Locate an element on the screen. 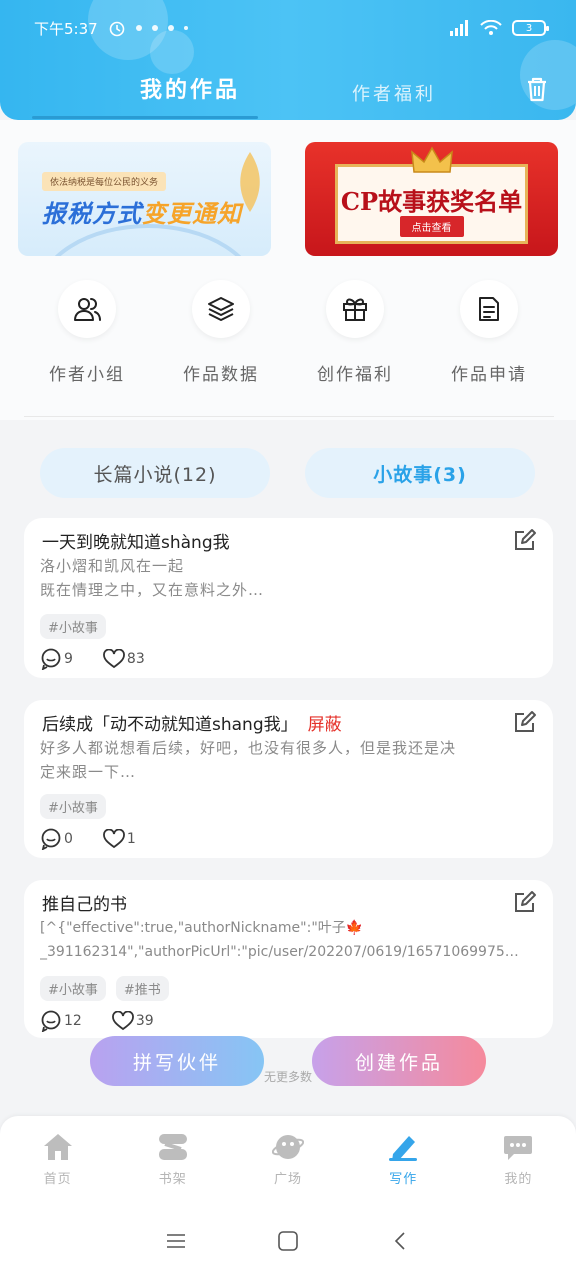  story-stats: 12 39 is located at coordinates (97, 1021).